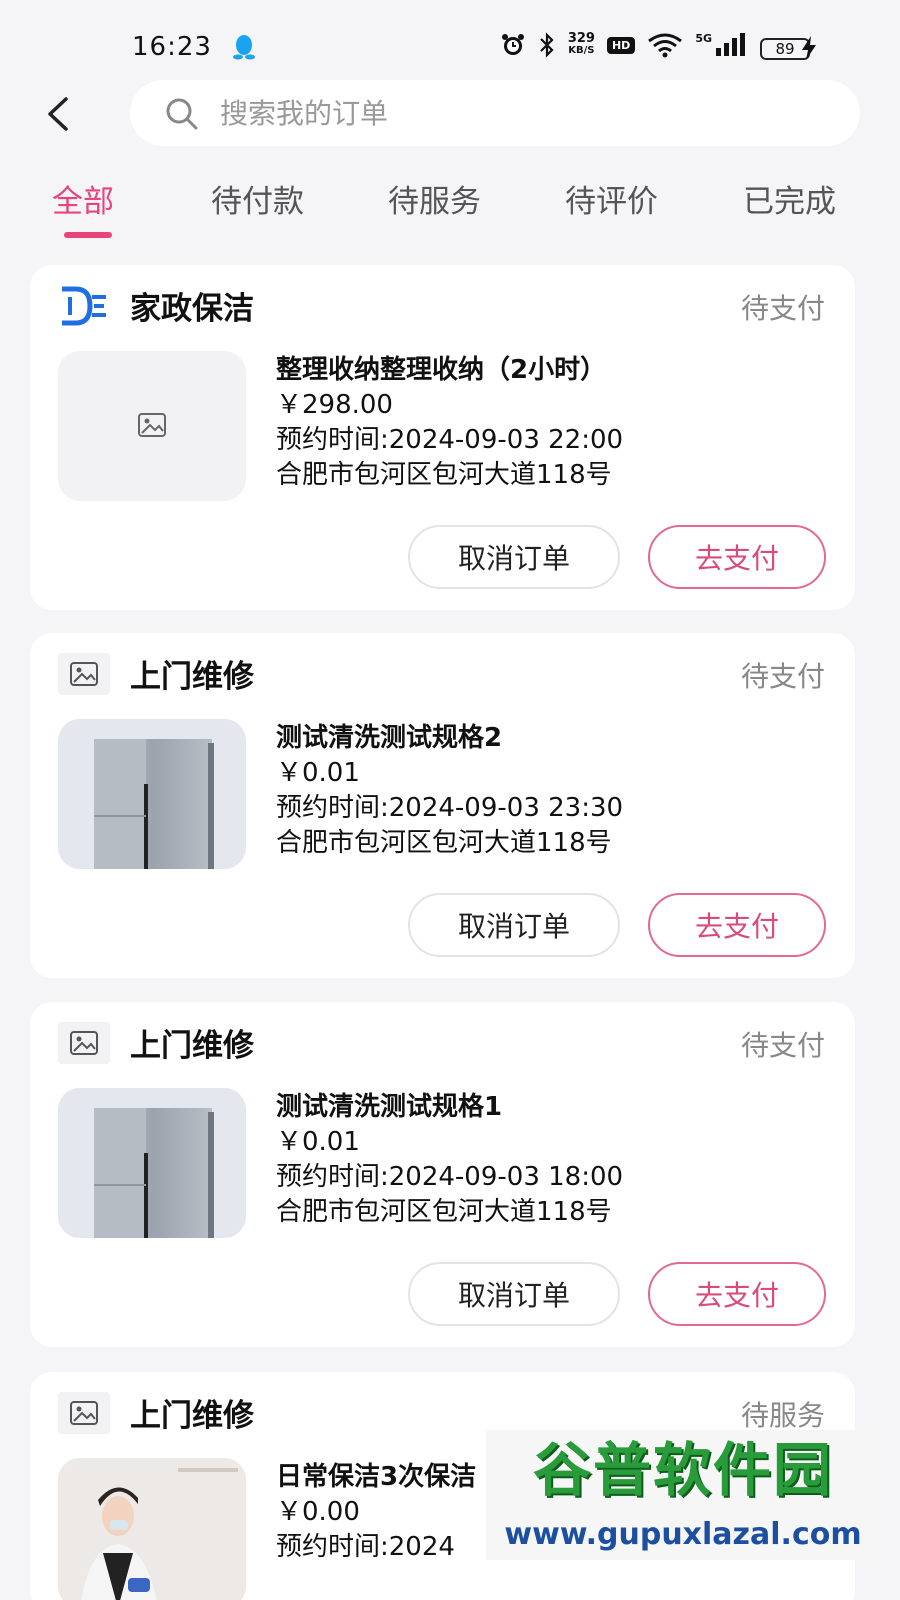 This screenshot has width=900, height=1600. What do you see at coordinates (682, 1470) in the screenshot?
I see `watermark-logo: 谷普软件园` at bounding box center [682, 1470].